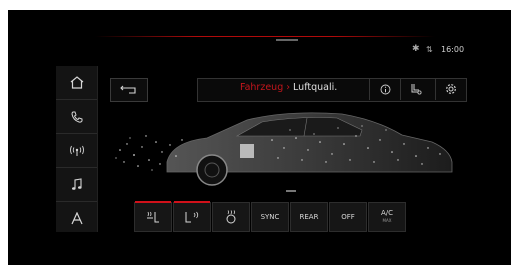  I want to click on front-wheel, so click(212, 170).